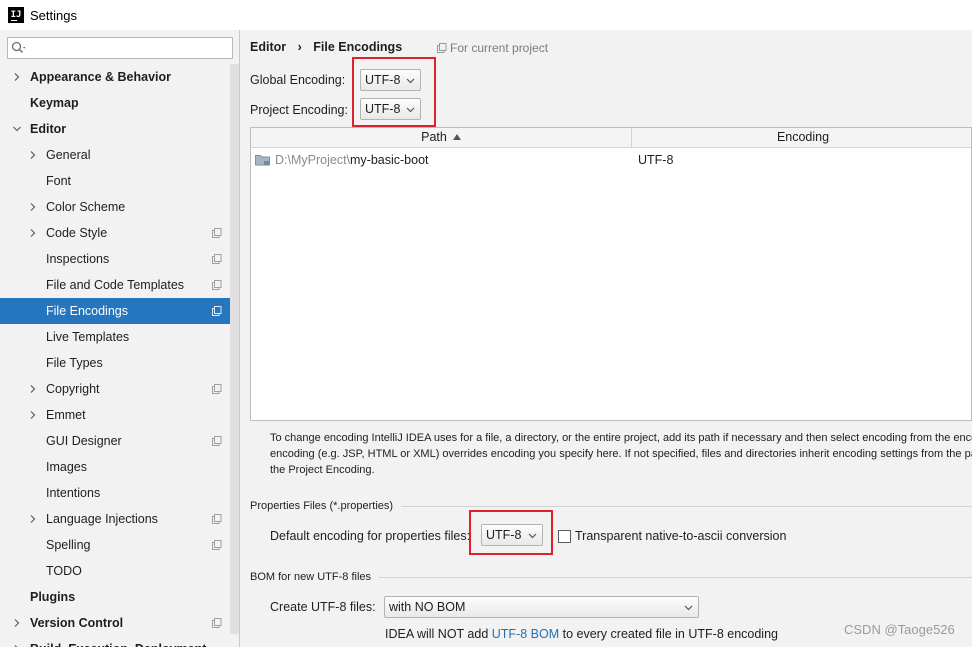  Describe the element at coordinates (68, 545) in the screenshot. I see `sidebar-item-label: Spelling` at that location.